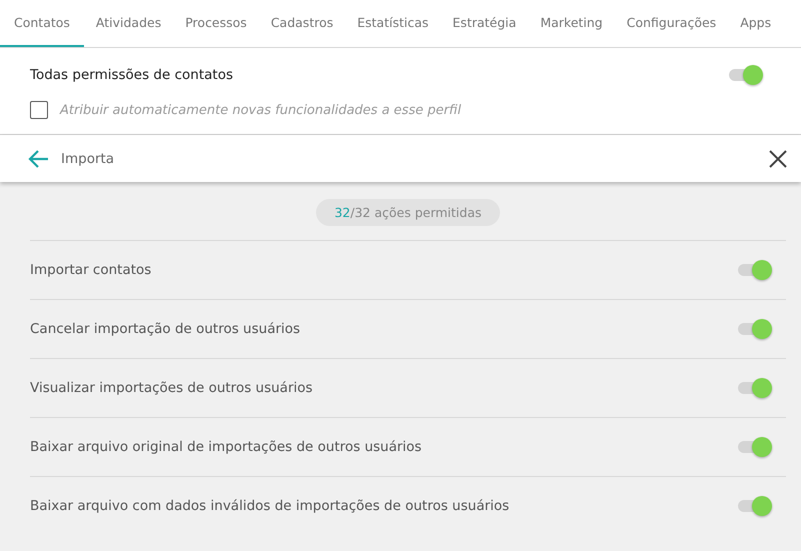 The image size is (801, 551). Describe the element at coordinates (756, 23) in the screenshot. I see `tab: Apps` at that location.